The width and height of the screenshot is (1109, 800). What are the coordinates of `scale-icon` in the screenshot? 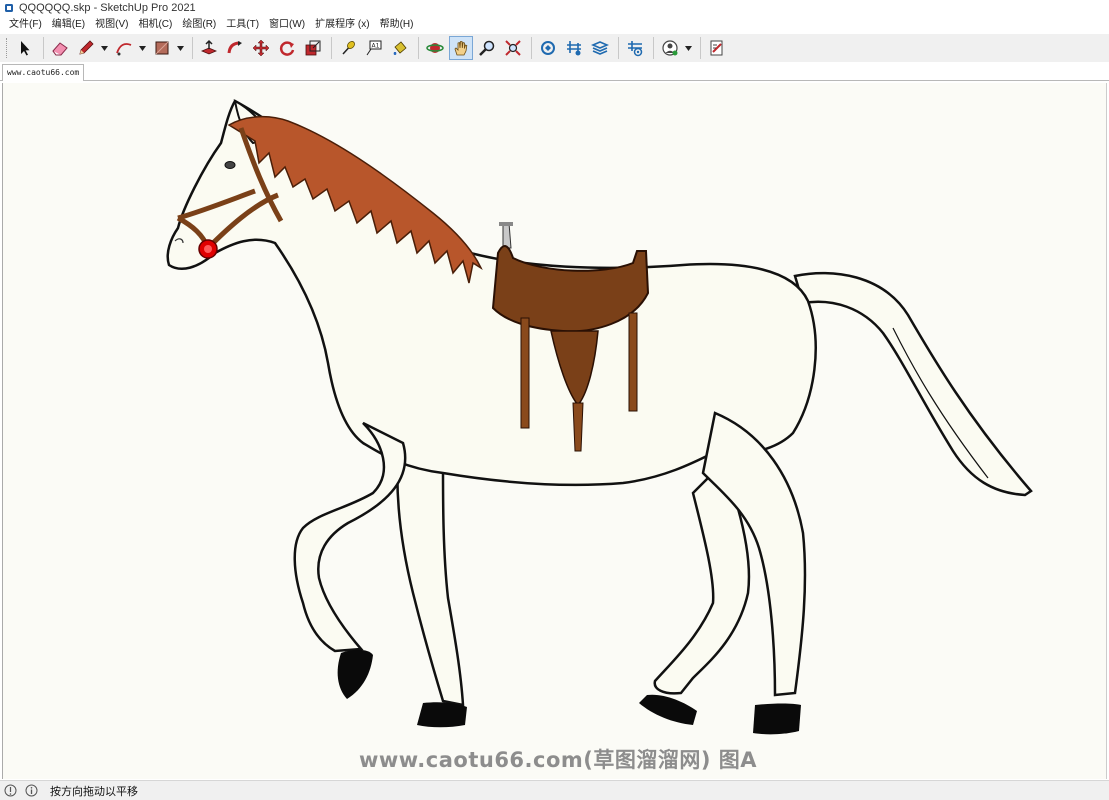 It's located at (313, 48).